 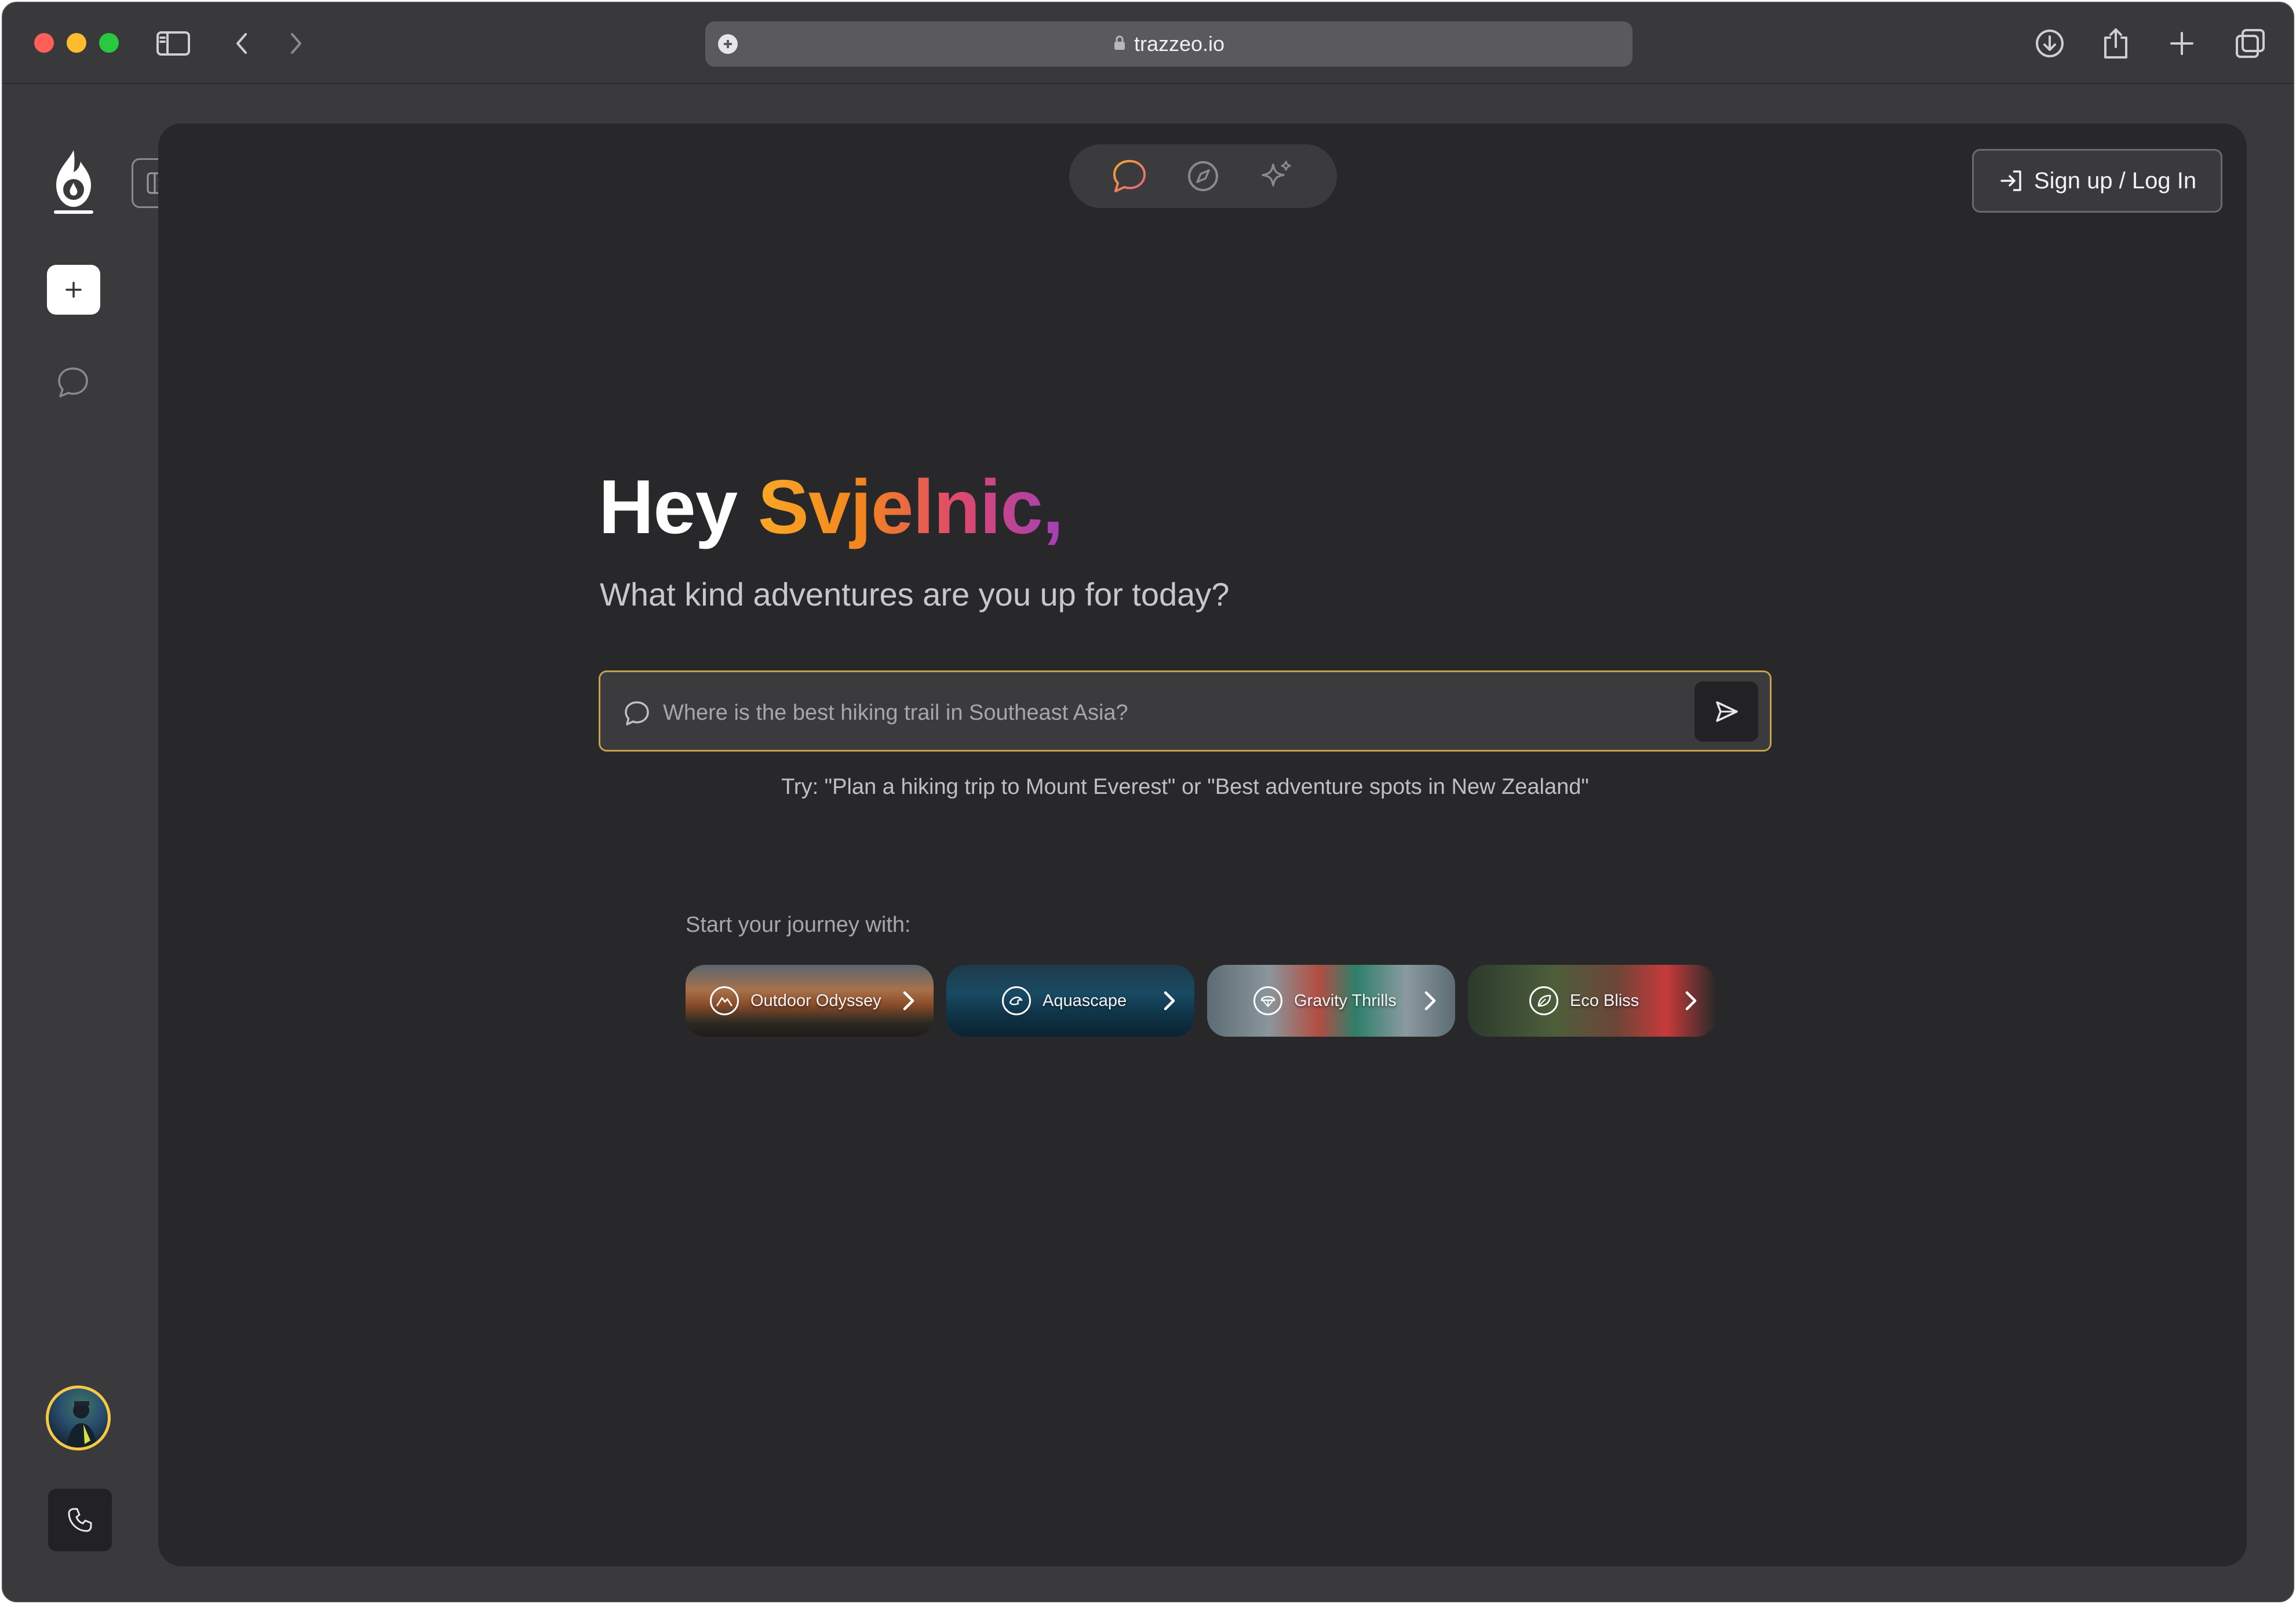 I want to click on downloads-icon, so click(x=2049, y=43).